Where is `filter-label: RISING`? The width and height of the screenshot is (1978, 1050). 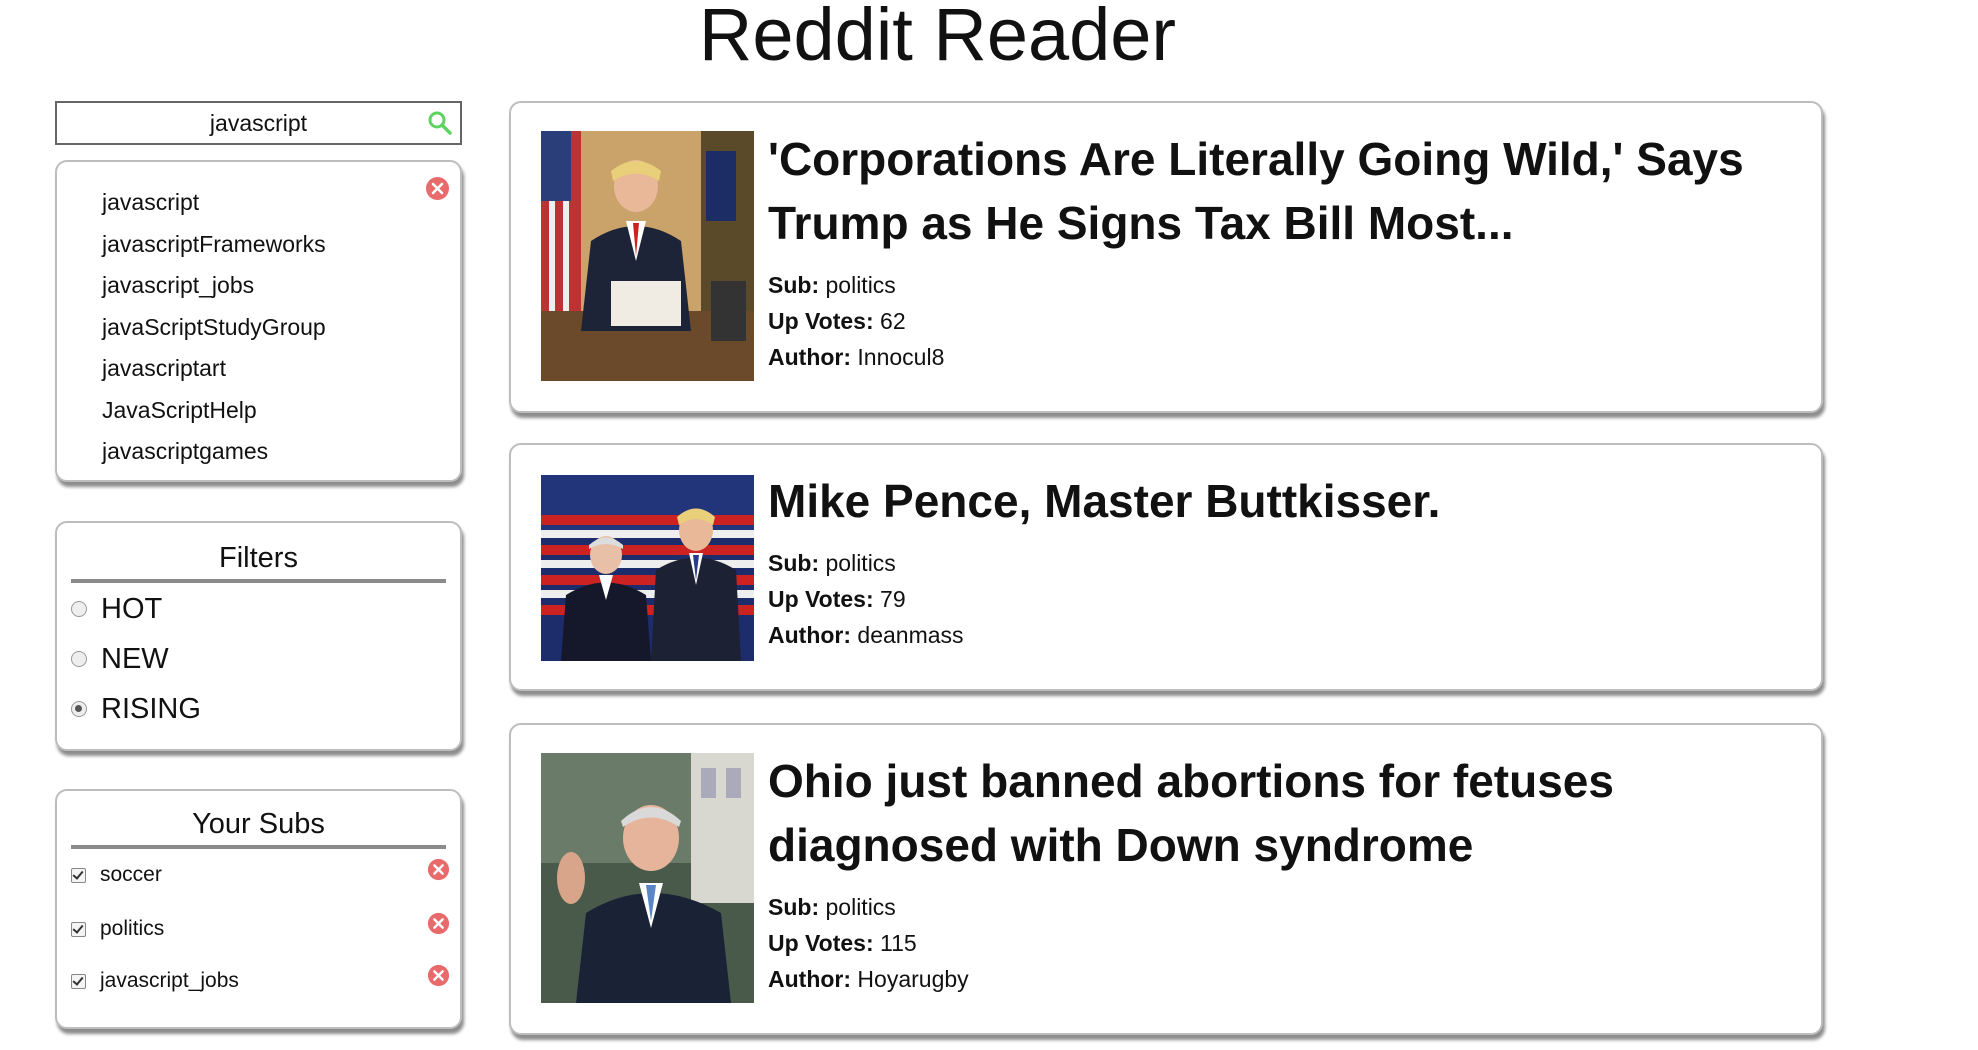 filter-label: RISING is located at coordinates (151, 708).